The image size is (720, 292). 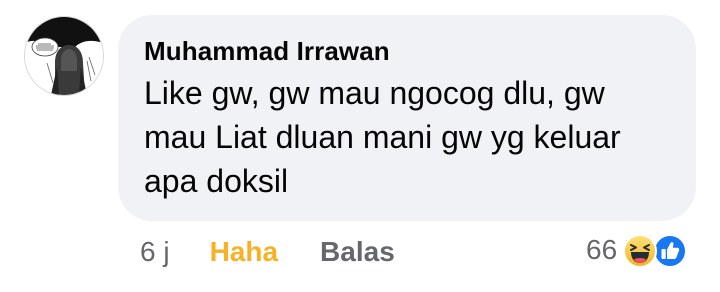 I want to click on haha-icon, so click(x=640, y=251).